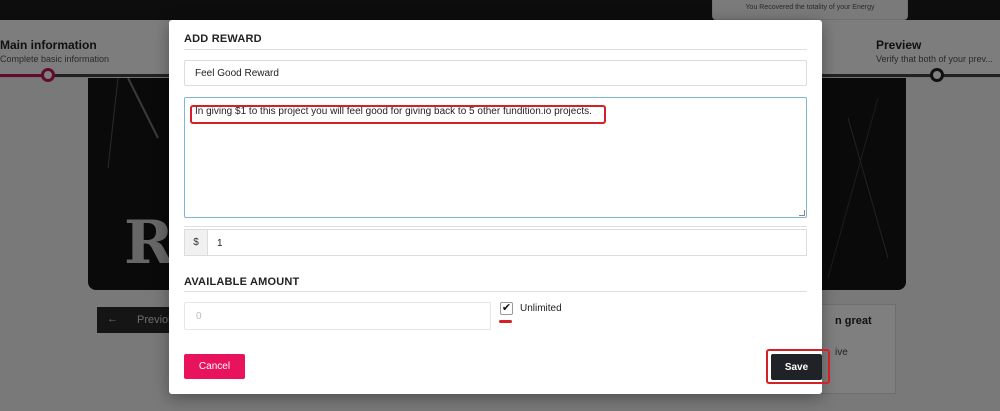 The height and width of the screenshot is (411, 1000). What do you see at coordinates (798, 366) in the screenshot?
I see `save-annotation-box` at bounding box center [798, 366].